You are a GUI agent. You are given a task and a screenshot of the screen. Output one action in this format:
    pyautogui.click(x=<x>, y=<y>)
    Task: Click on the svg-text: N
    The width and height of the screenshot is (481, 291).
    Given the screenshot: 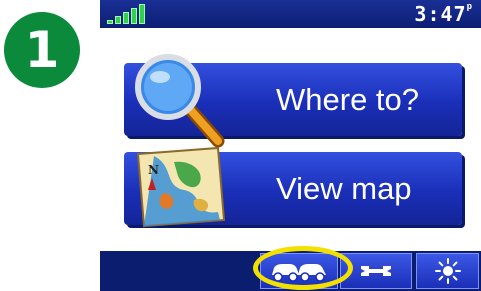 What is the action you would take?
    pyautogui.click(x=153, y=170)
    